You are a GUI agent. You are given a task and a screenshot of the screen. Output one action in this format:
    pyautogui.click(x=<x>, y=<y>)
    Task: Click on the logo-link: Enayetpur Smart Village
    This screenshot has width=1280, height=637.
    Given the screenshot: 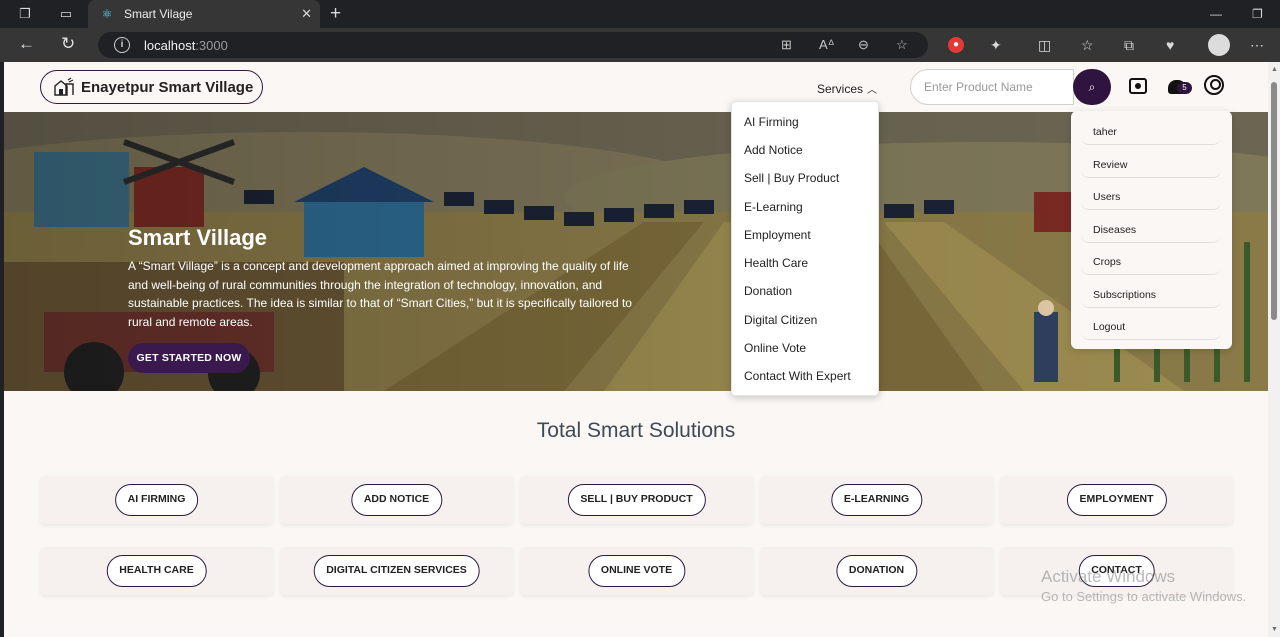 What is the action you would take?
    pyautogui.click(x=151, y=87)
    